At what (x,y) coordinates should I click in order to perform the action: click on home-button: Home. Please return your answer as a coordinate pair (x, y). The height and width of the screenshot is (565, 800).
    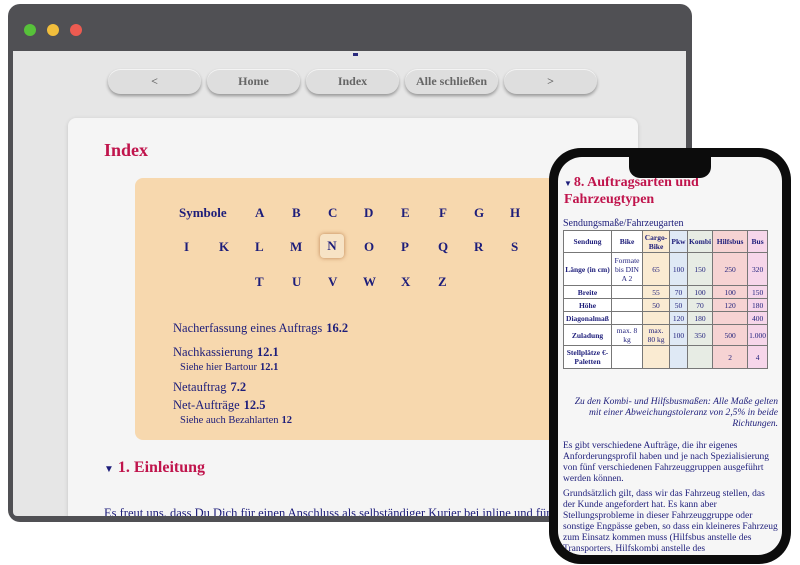
    Looking at the image, I should click on (253, 81).